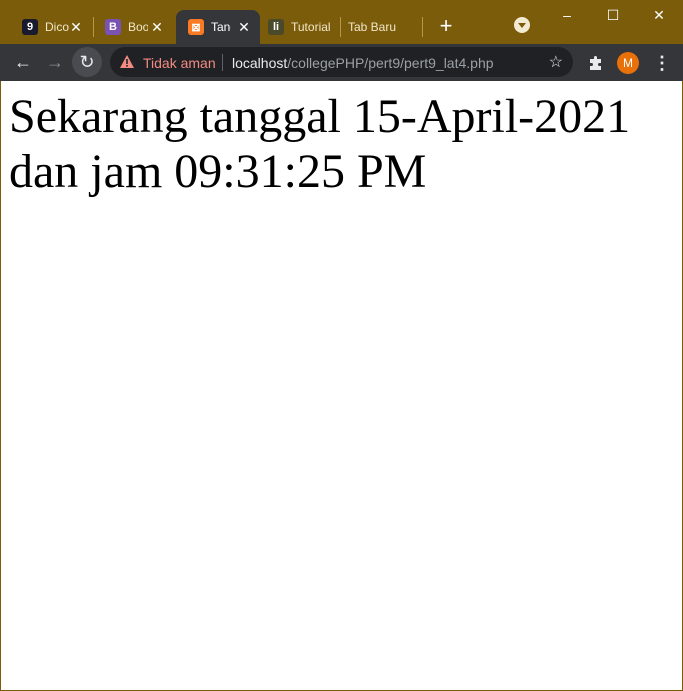 The height and width of the screenshot is (691, 683). Describe the element at coordinates (446, 26) in the screenshot. I see `new-tab-plus-icon: +` at that location.